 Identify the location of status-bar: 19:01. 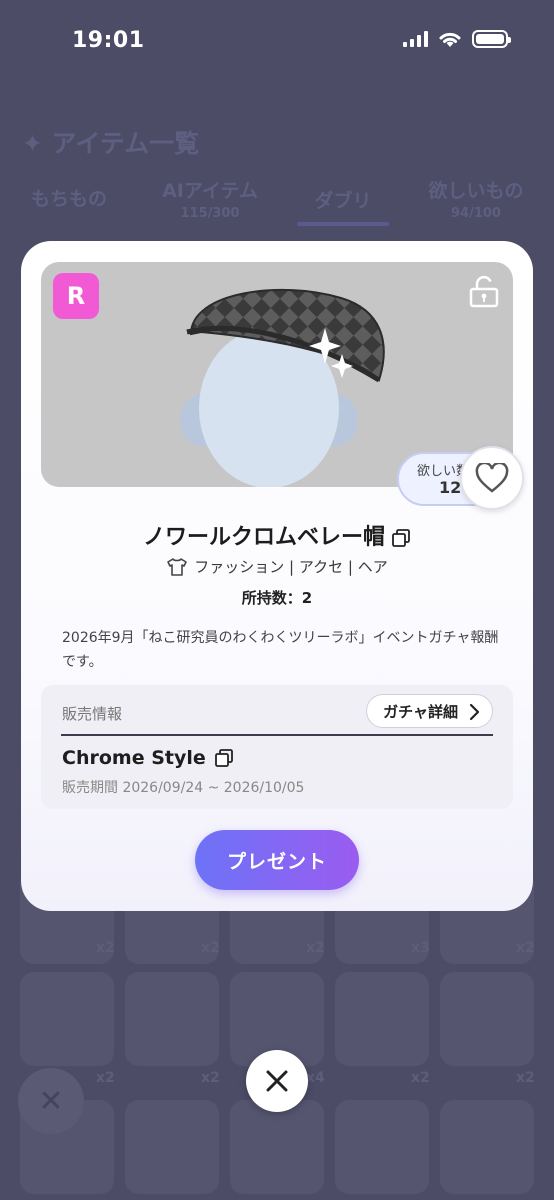
(277, 40).